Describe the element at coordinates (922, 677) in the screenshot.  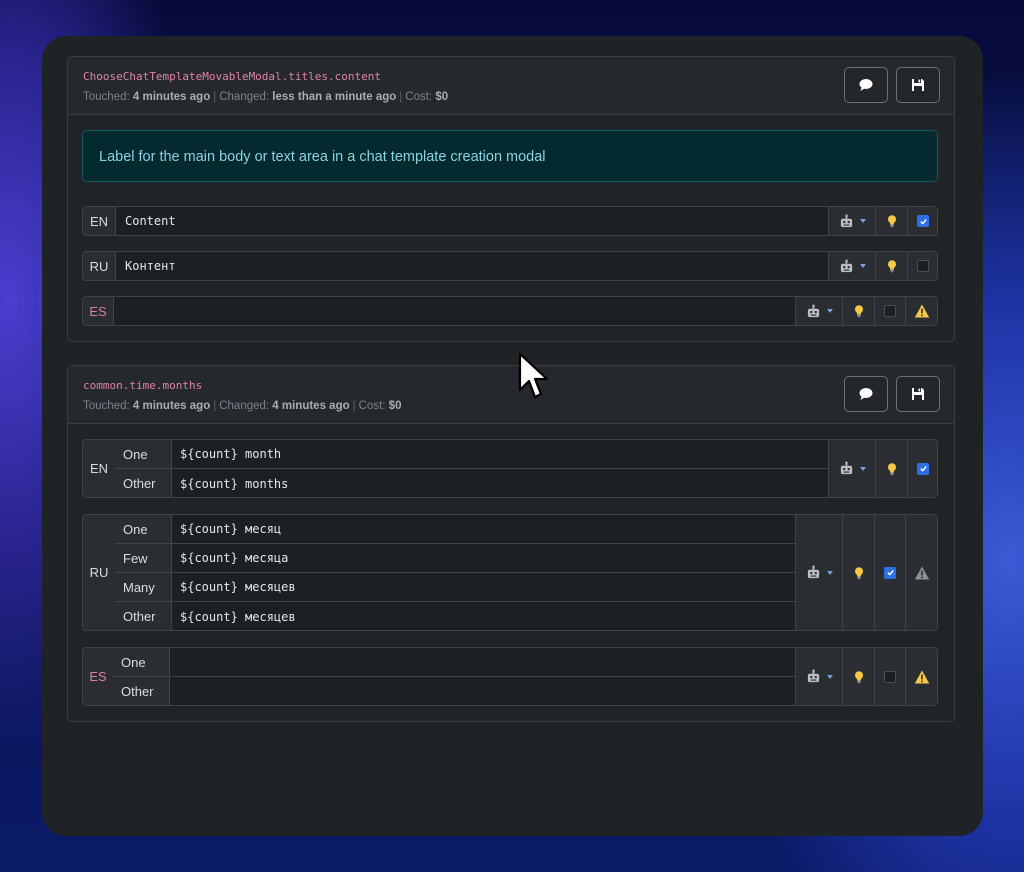
I see `warning-triangle-icon` at that location.